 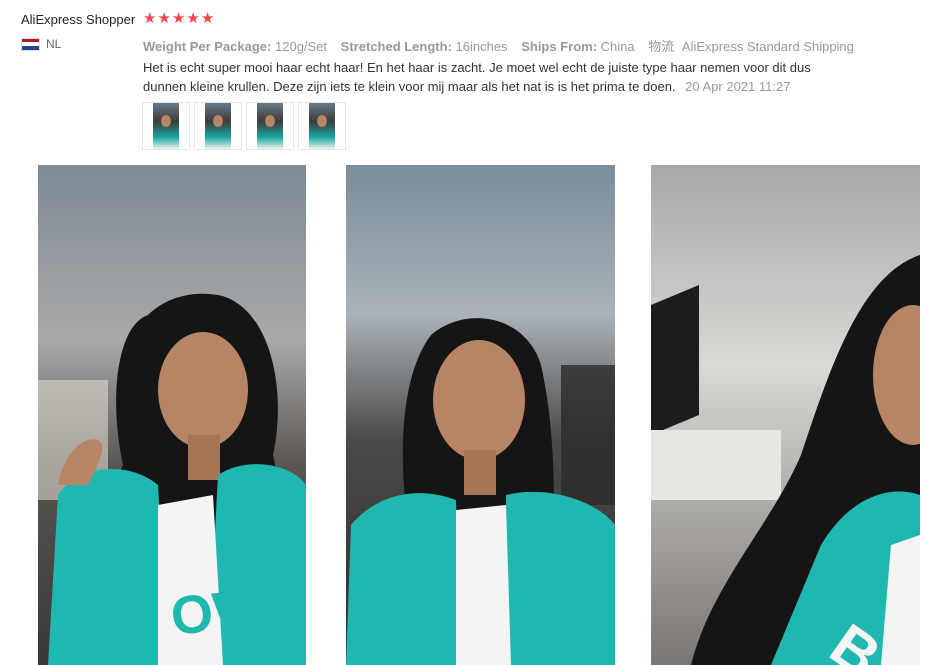 I want to click on review-date: 20 Apr 2021 11:27, so click(x=738, y=86).